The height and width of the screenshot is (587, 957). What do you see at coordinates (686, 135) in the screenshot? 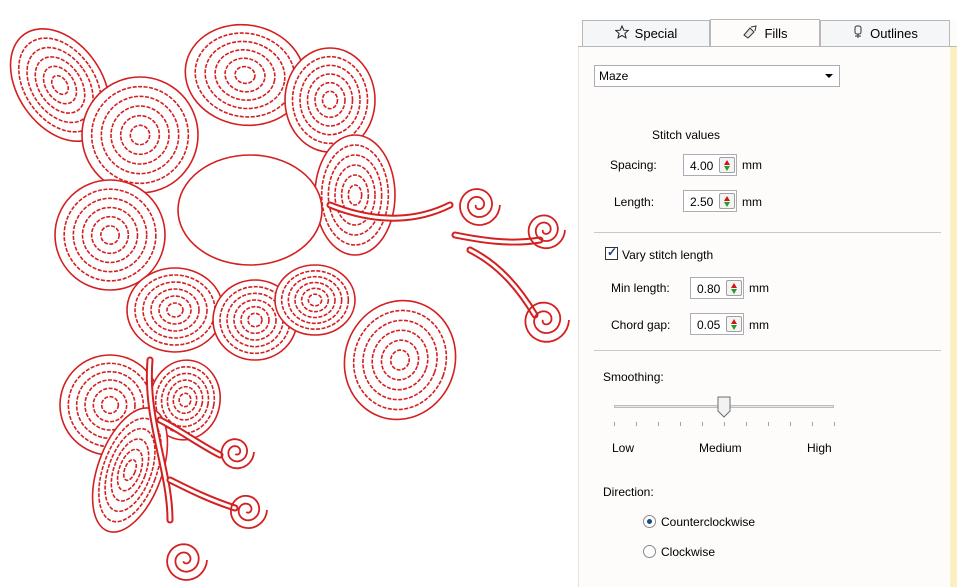
I see `stitch-values-heading: Stitch values` at bounding box center [686, 135].